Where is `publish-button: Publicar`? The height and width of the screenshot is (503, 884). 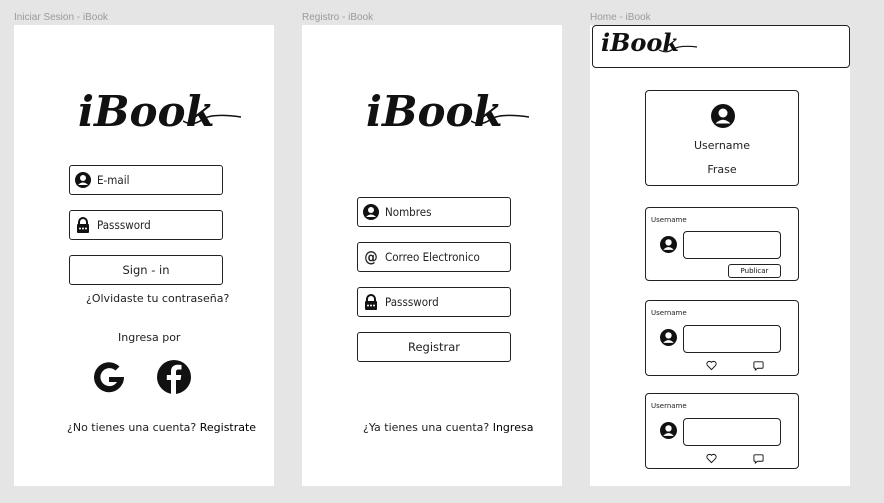 publish-button: Publicar is located at coordinates (754, 271).